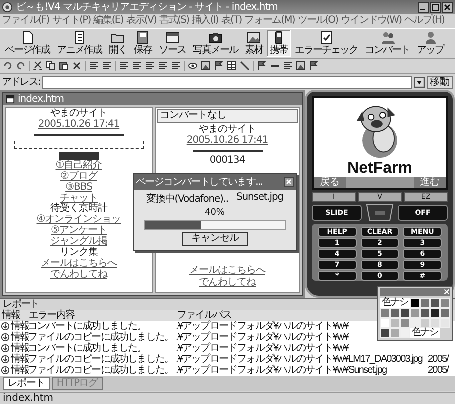  Describe the element at coordinates (26, 21) in the screenshot. I see `menu-item: ファイル(F)` at that location.